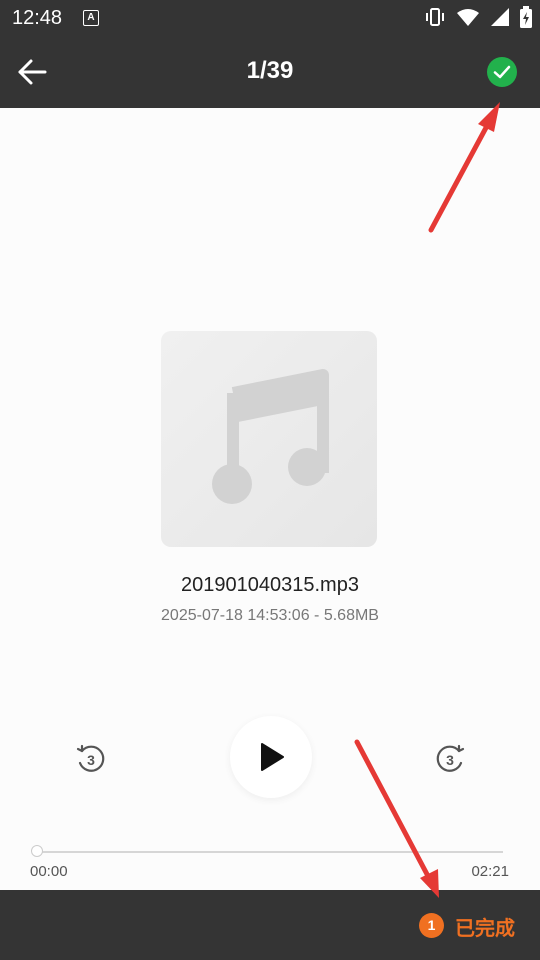 This screenshot has width=540, height=960. Describe the element at coordinates (468, 17) in the screenshot. I see `wifi-icon` at that location.